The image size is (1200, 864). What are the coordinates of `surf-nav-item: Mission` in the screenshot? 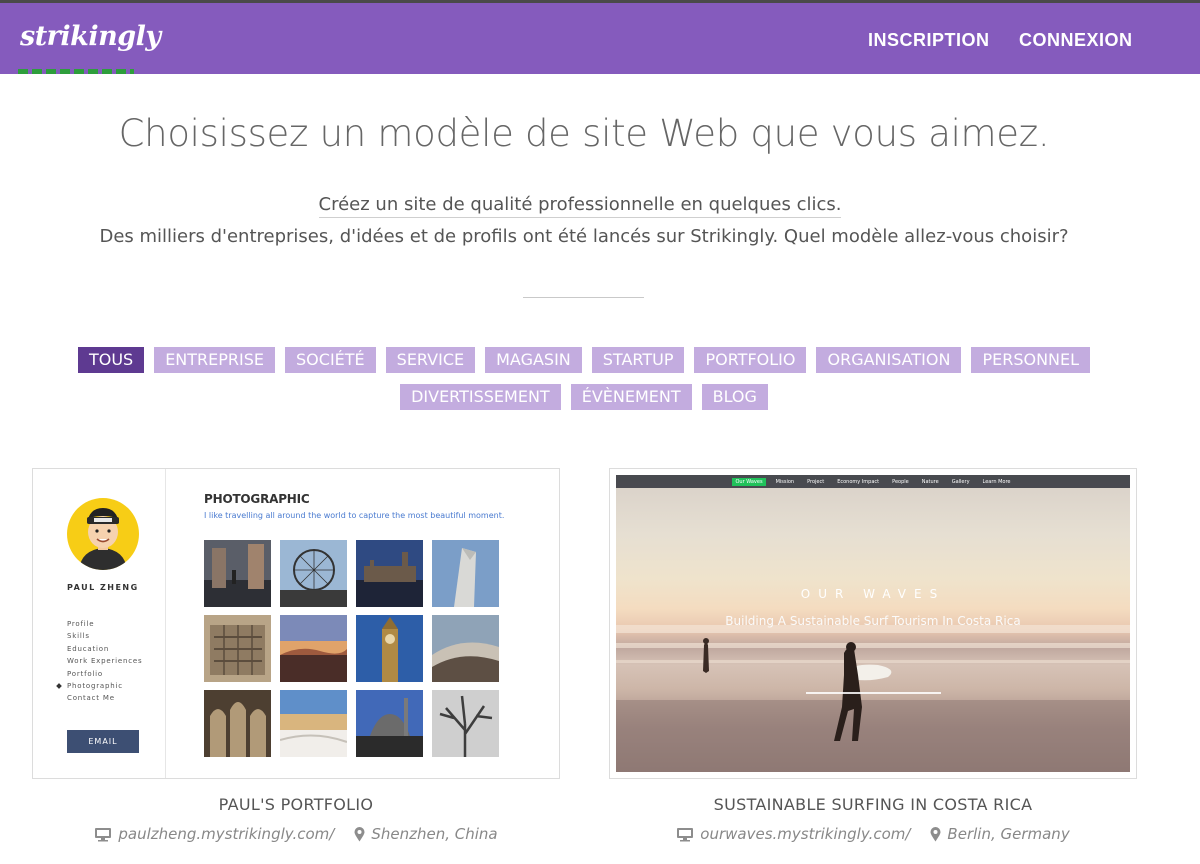 It's located at (785, 481).